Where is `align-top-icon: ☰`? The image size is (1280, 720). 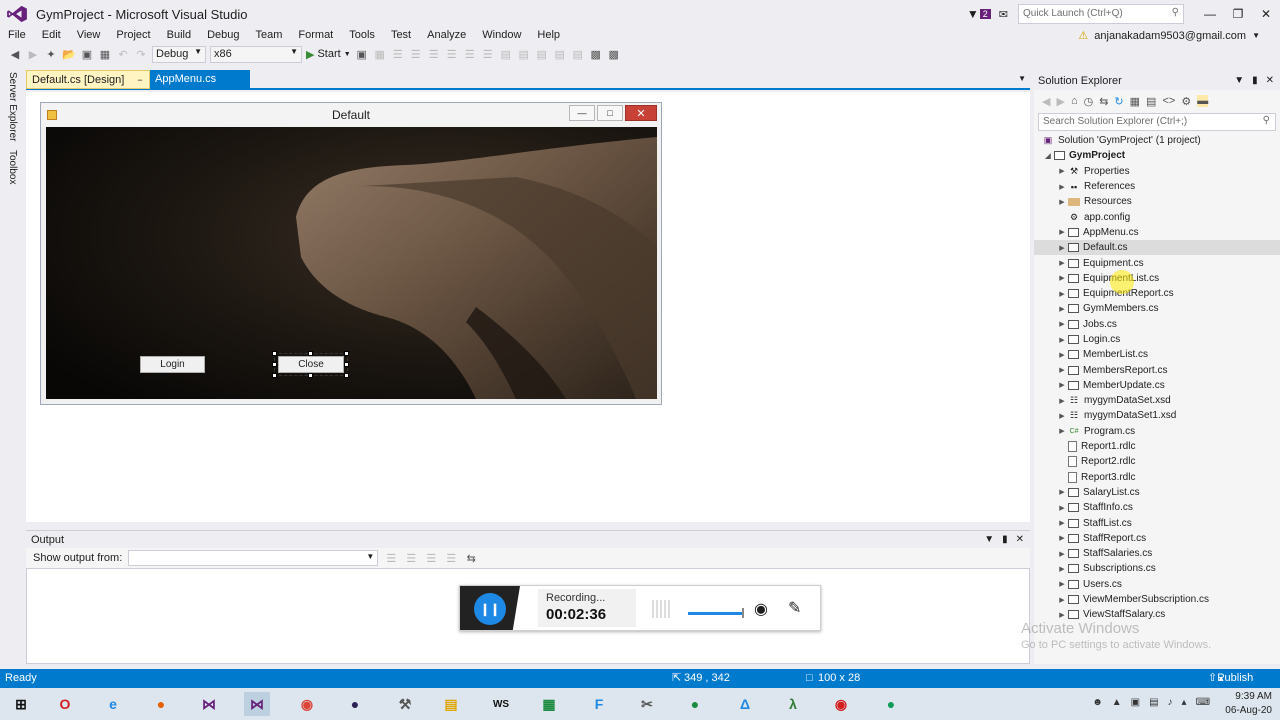
align-top-icon: ☰ is located at coordinates (452, 54).